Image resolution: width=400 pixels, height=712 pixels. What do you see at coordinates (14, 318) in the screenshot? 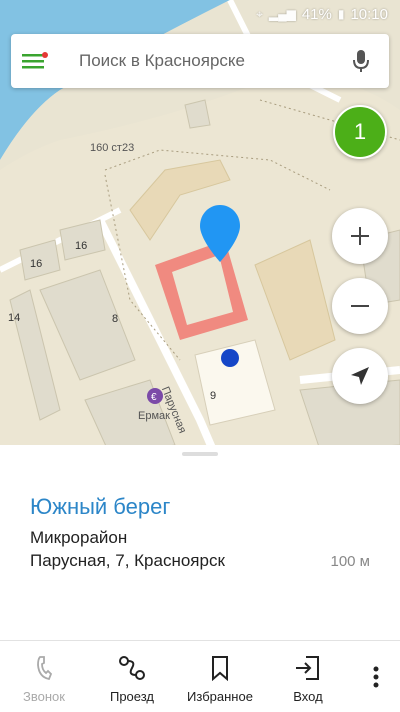
I see `house-number-14: 14` at bounding box center [14, 318].